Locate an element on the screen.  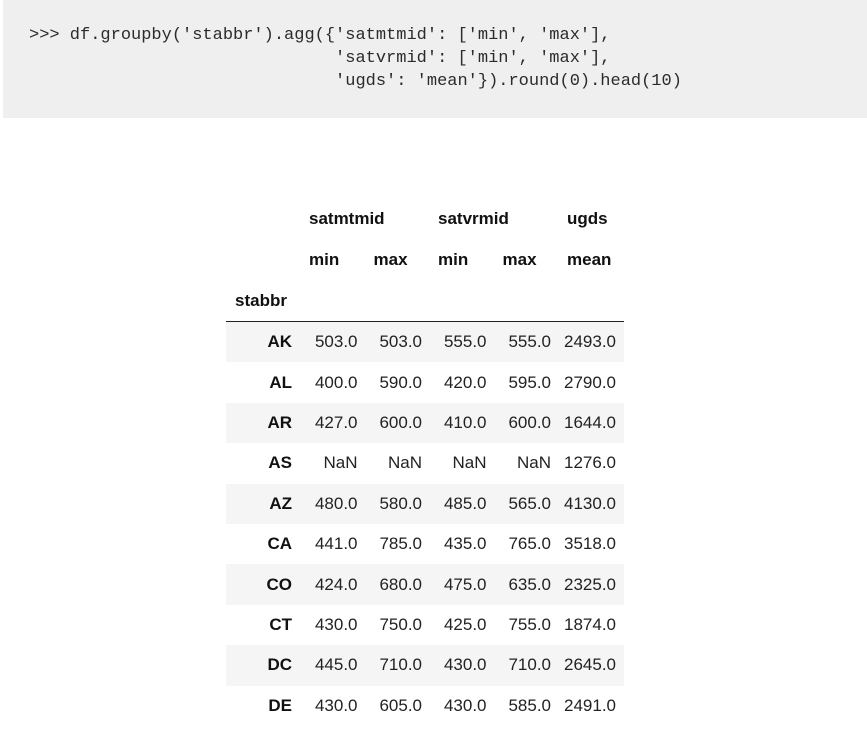
table-row: AZ 480.0 580.0 485.0 565.0 4130.0 is located at coordinates (425, 503).